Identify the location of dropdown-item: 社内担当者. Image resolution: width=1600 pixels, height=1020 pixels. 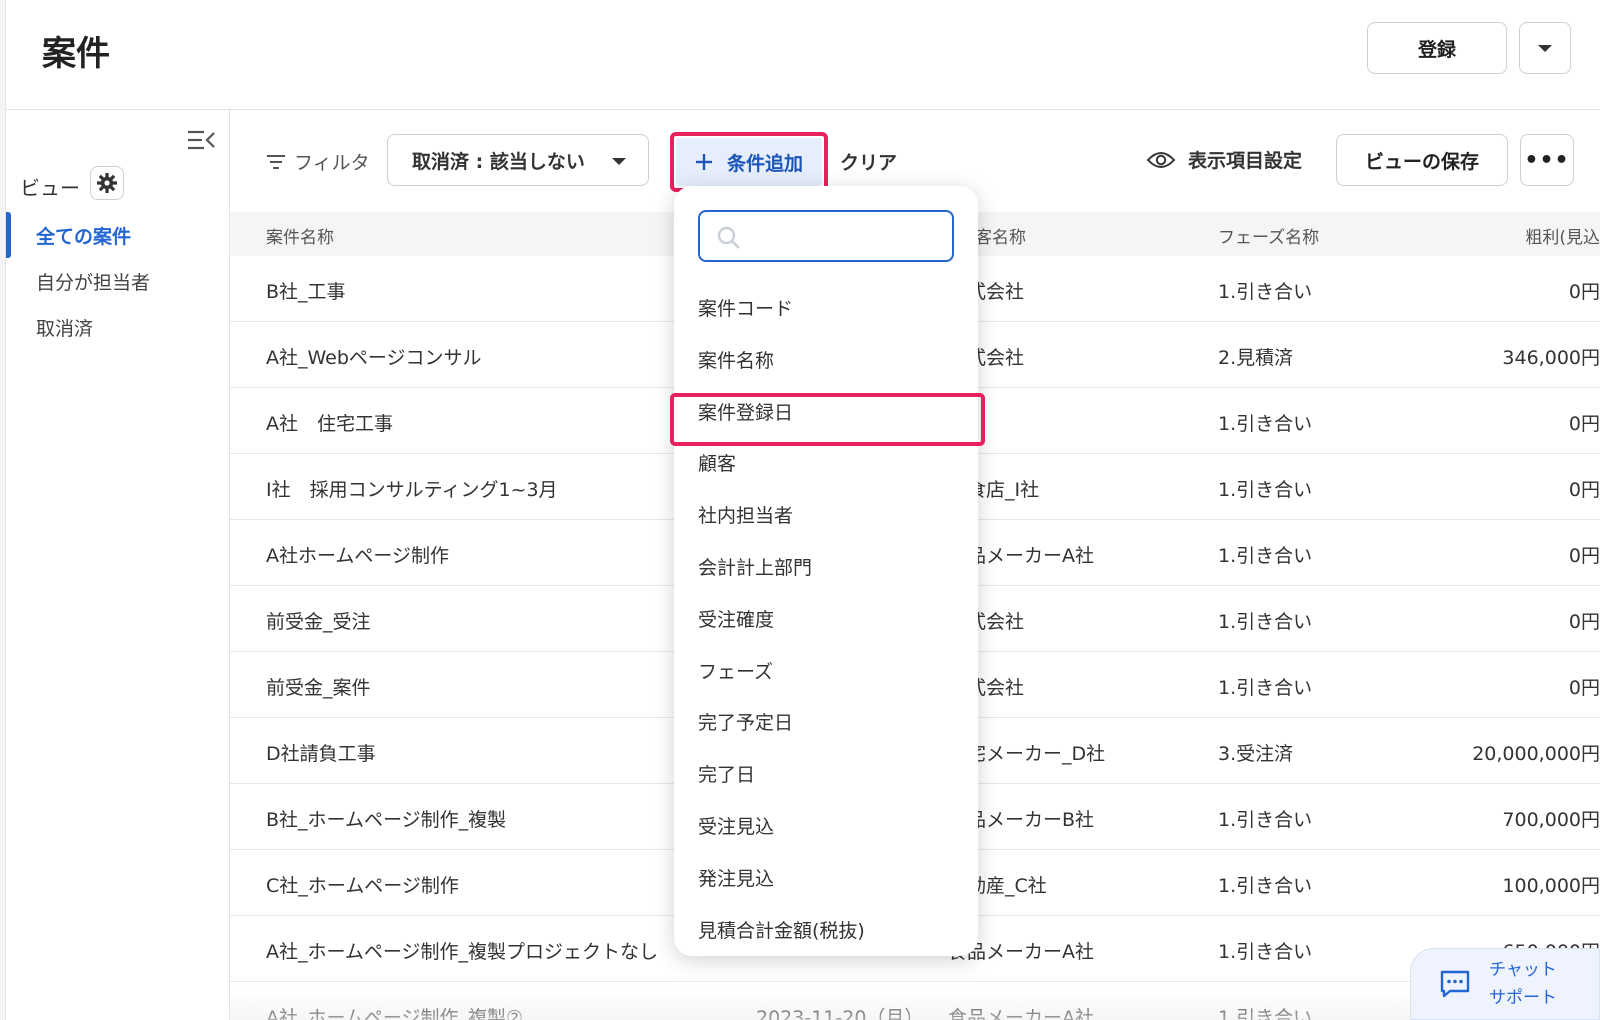
(745, 514).